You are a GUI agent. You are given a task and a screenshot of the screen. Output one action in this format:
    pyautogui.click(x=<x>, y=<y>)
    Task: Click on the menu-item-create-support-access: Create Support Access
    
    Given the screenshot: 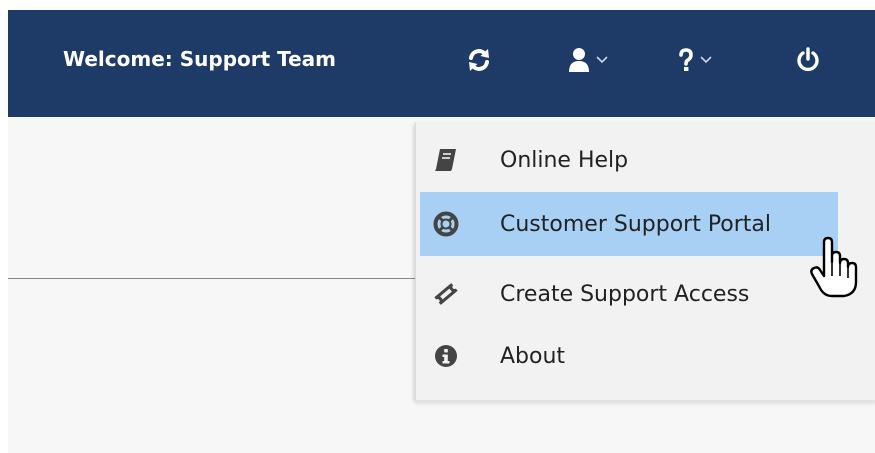 What is the action you would take?
    pyautogui.click(x=629, y=294)
    